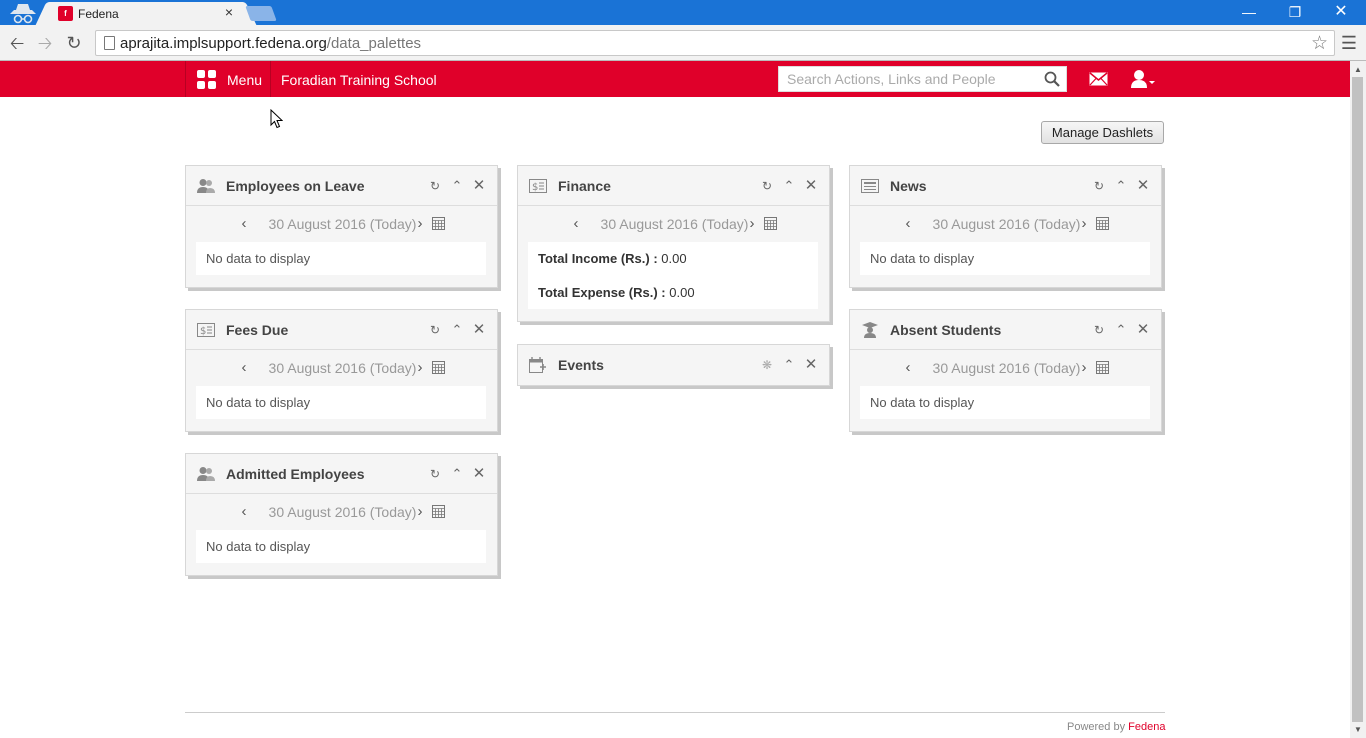  What do you see at coordinates (1116, 727) in the screenshot?
I see `powered-by-text: Powered by Fedena` at bounding box center [1116, 727].